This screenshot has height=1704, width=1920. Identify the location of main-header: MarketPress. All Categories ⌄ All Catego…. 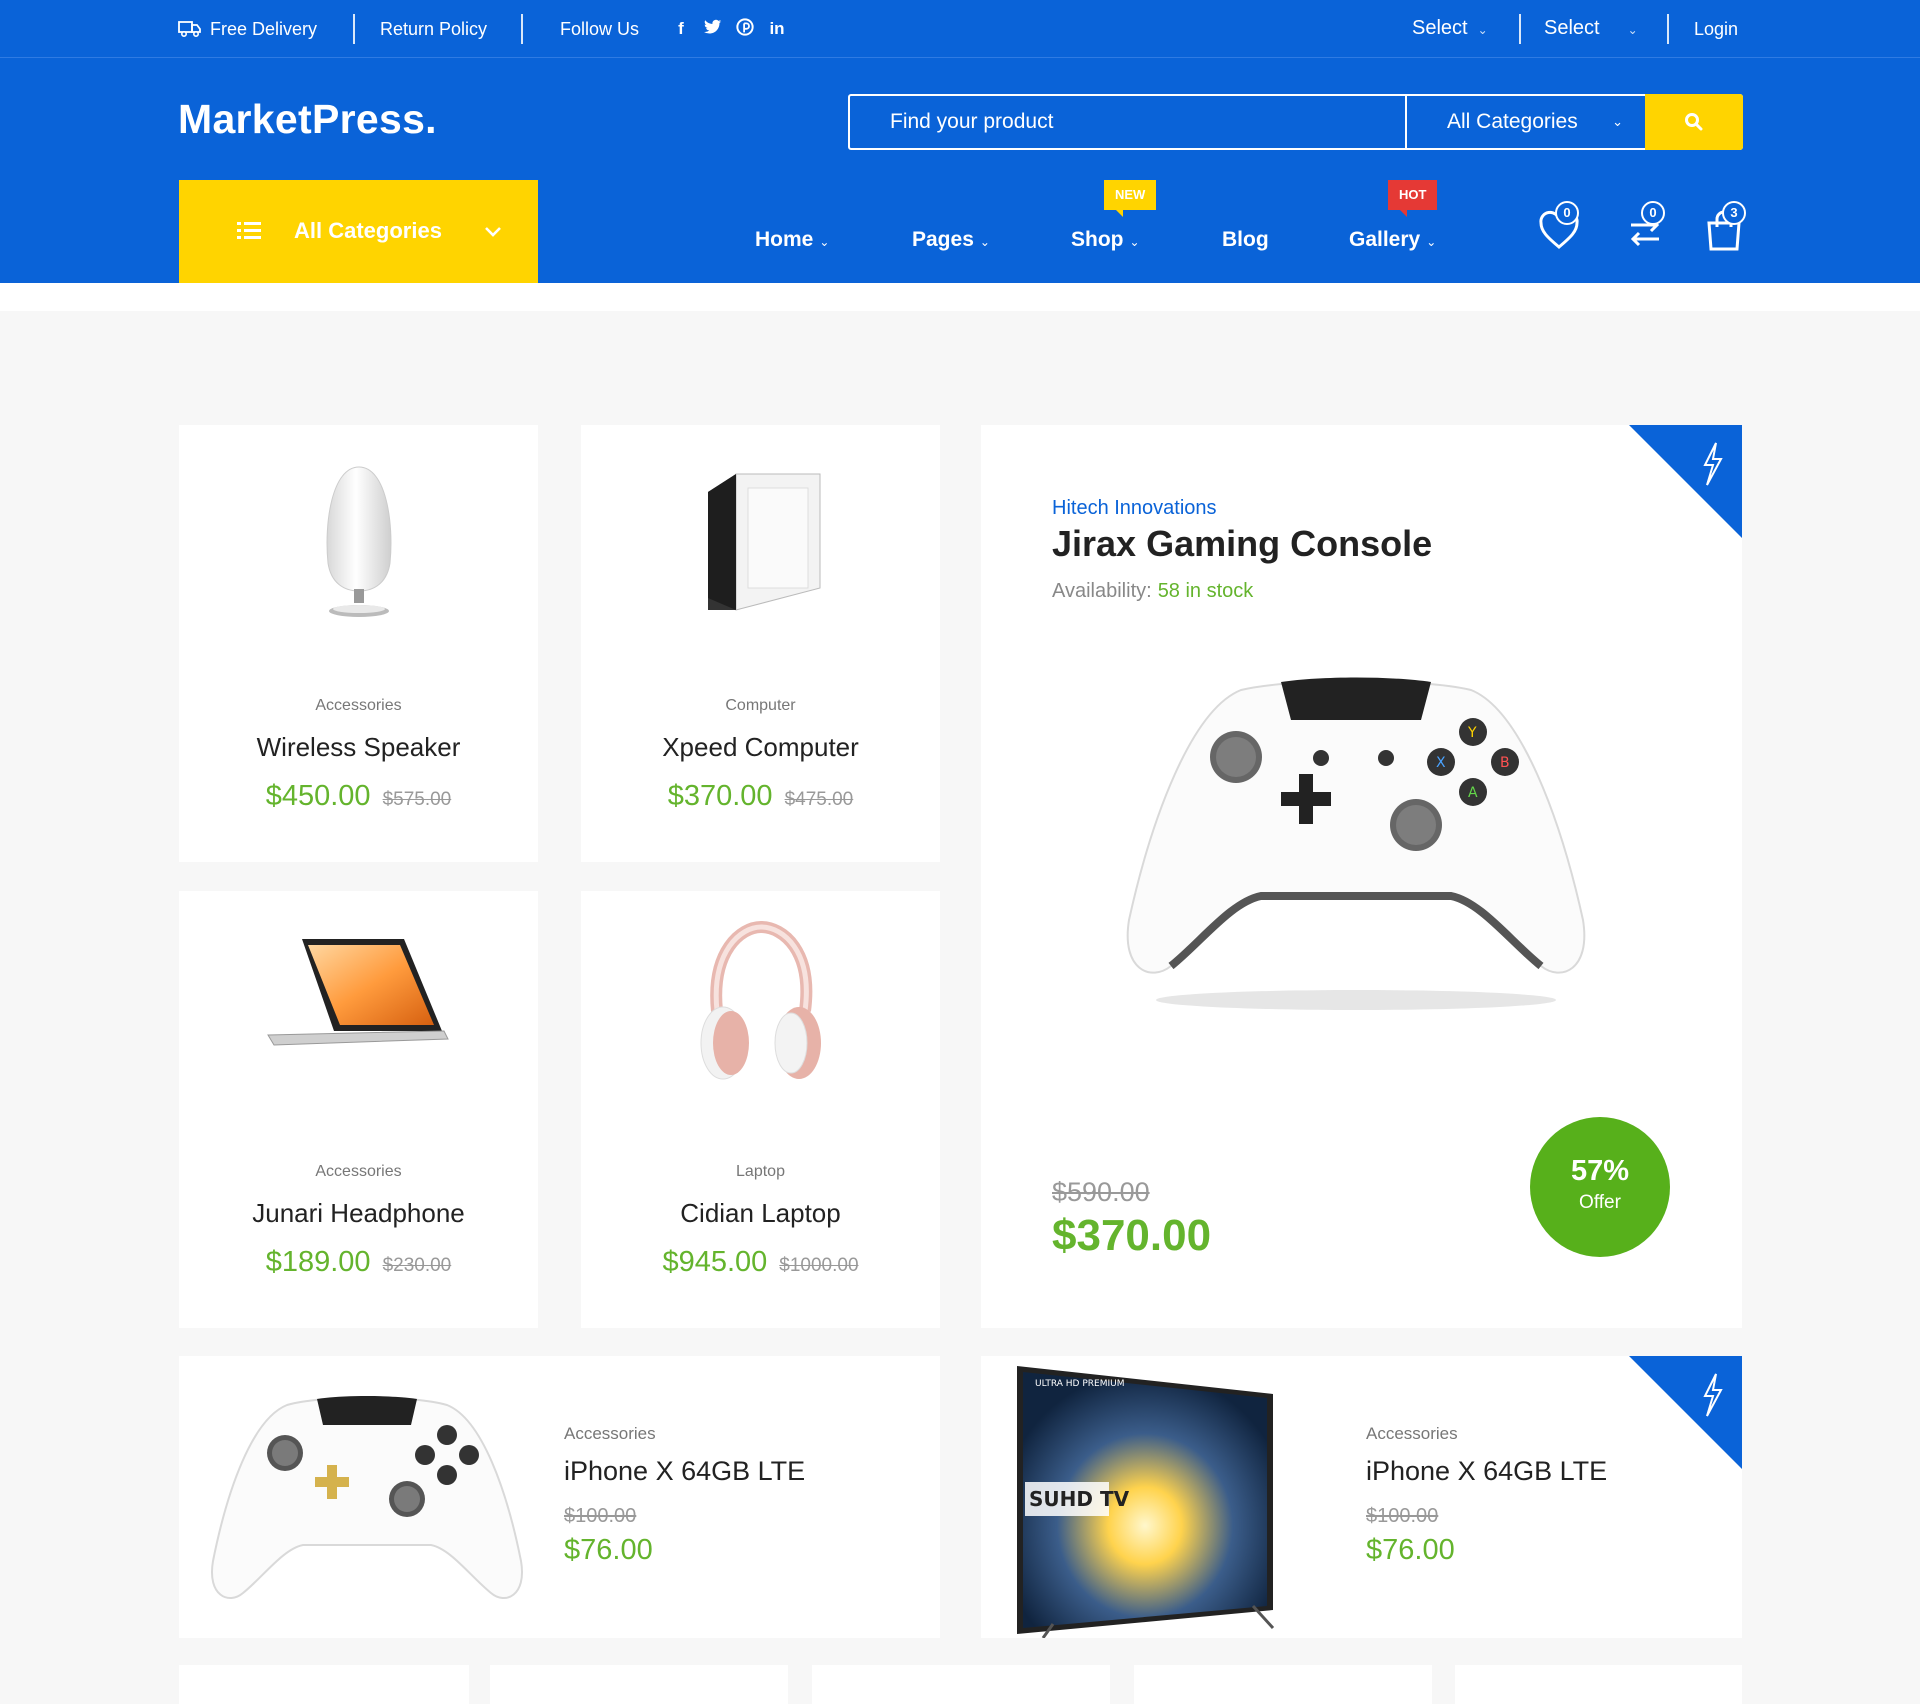
(960, 170).